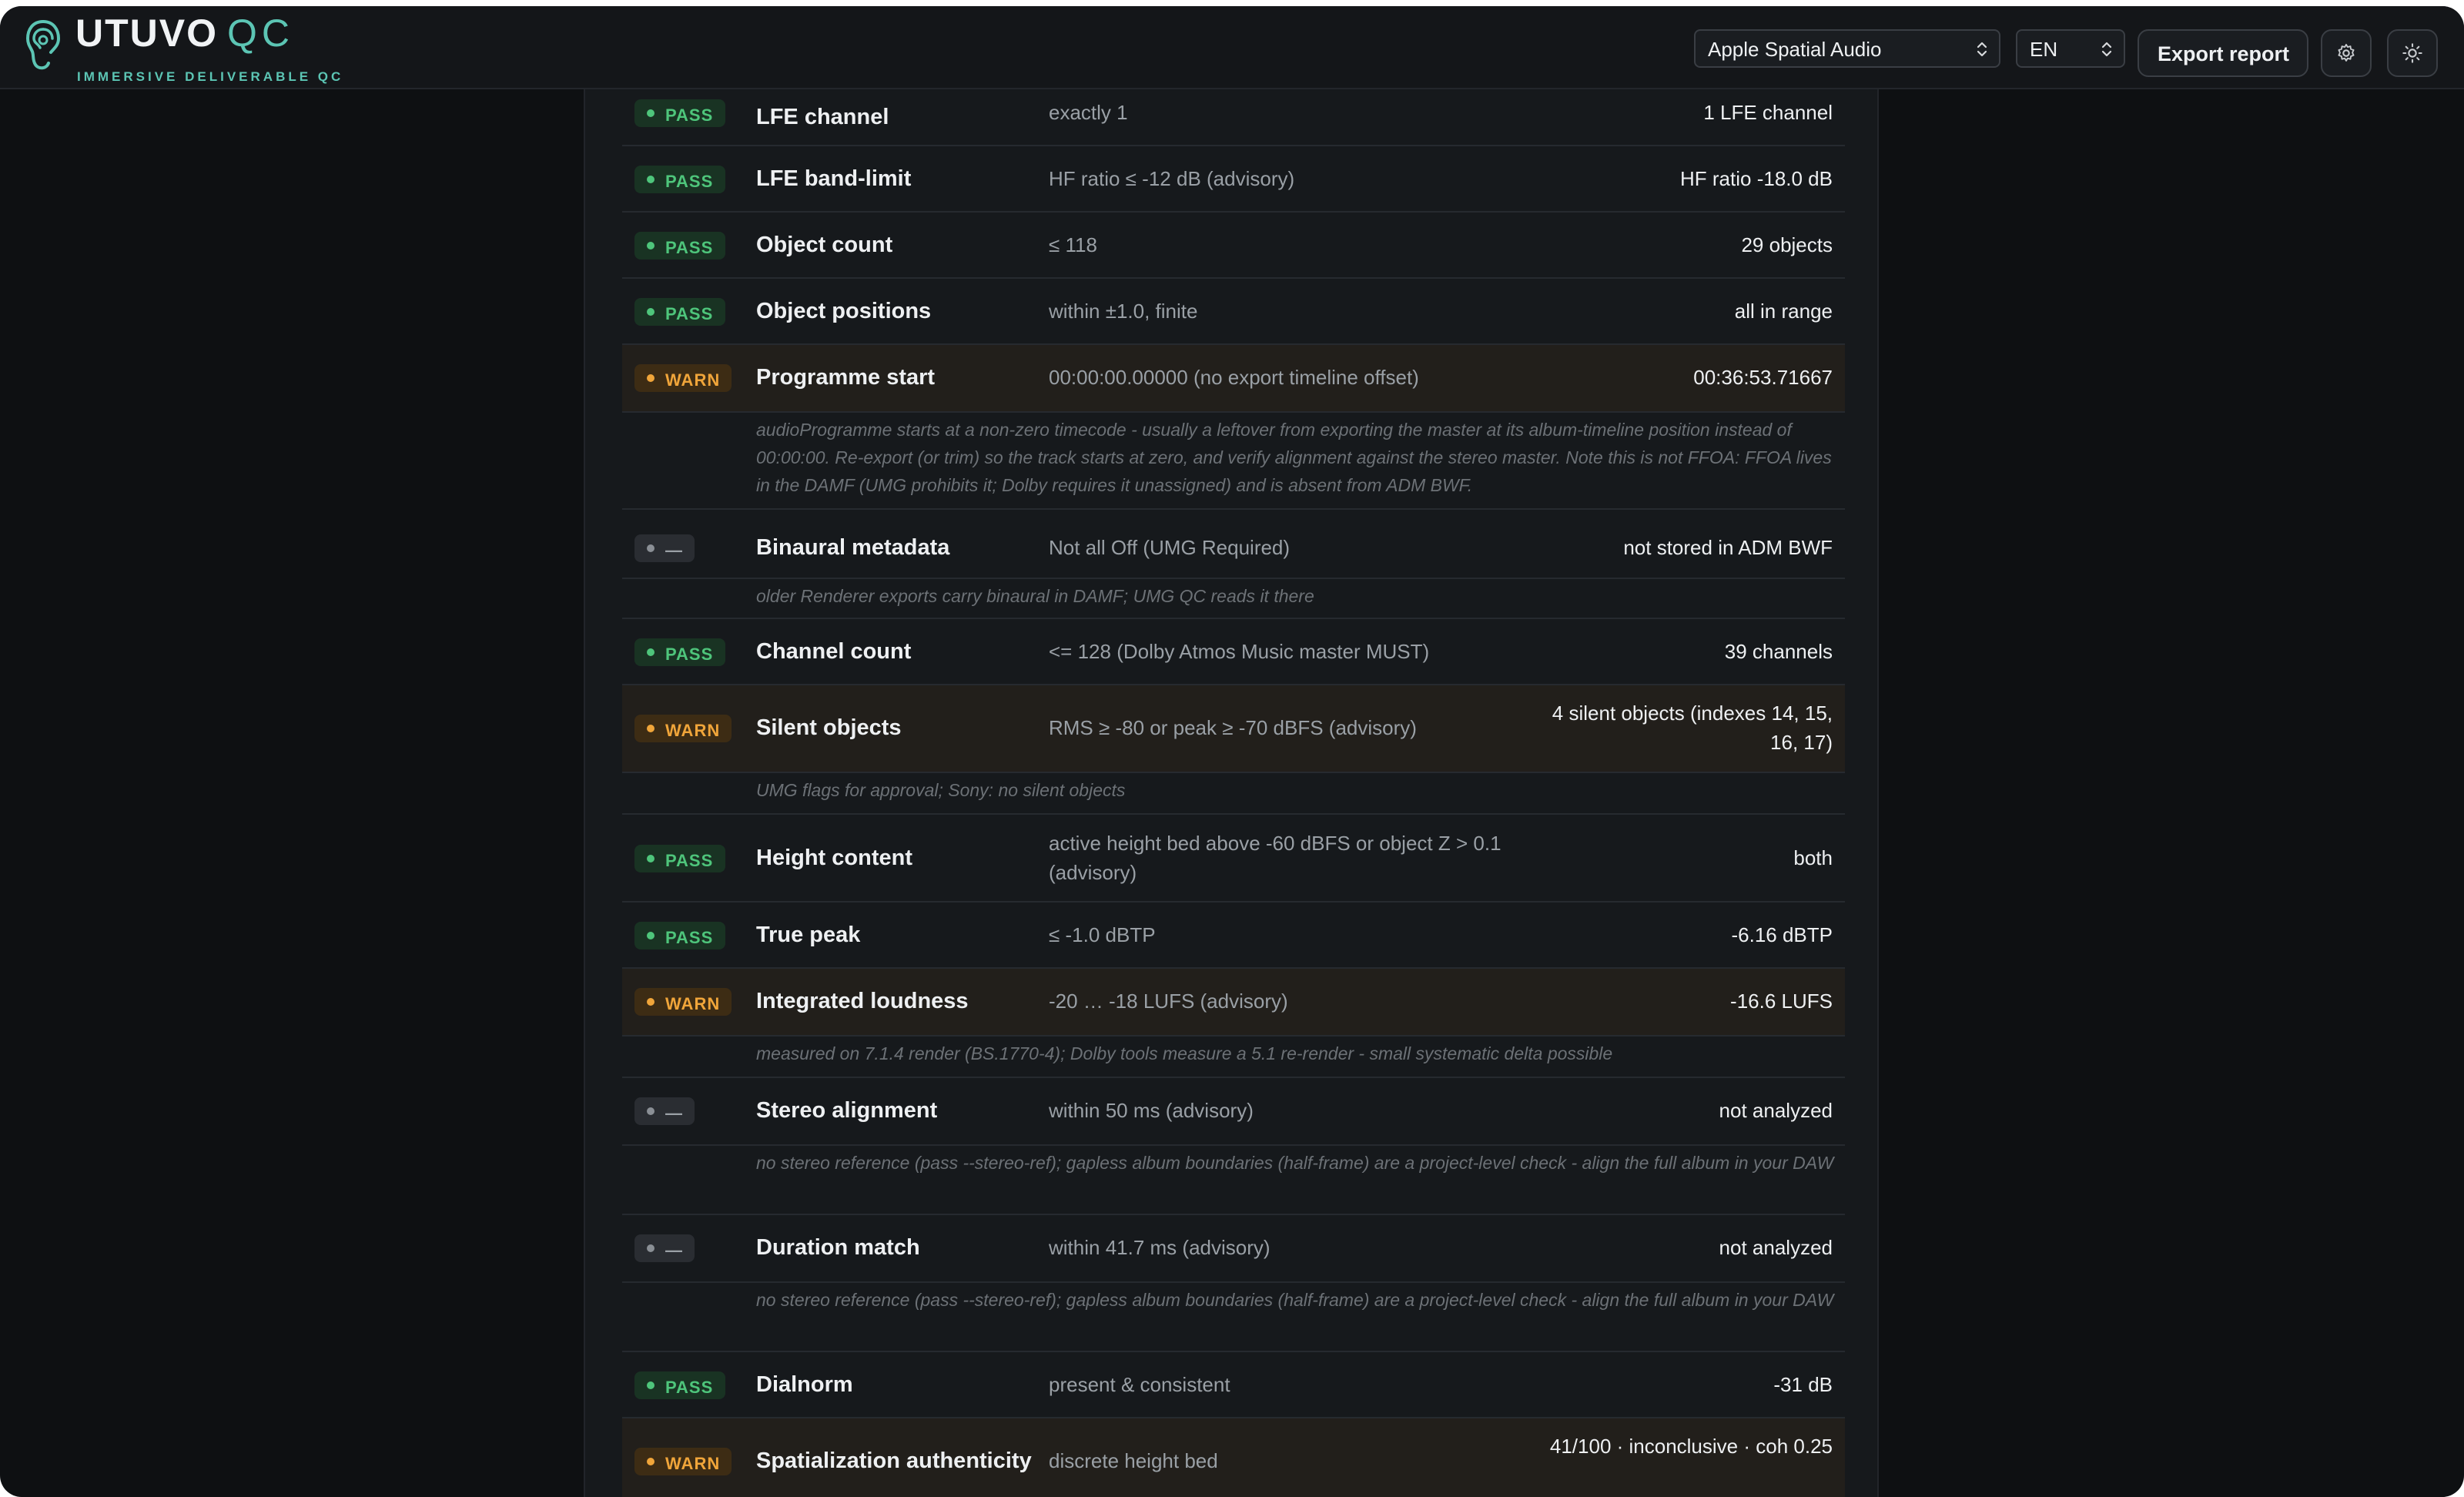  Describe the element at coordinates (853, 547) in the screenshot. I see `check-name: Binaural metadata` at that location.